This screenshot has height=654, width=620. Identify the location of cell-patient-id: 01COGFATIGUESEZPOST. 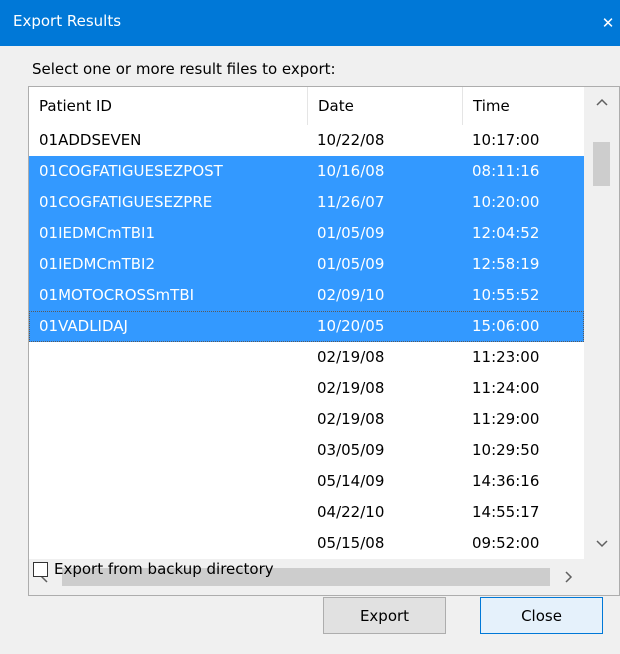
(131, 171).